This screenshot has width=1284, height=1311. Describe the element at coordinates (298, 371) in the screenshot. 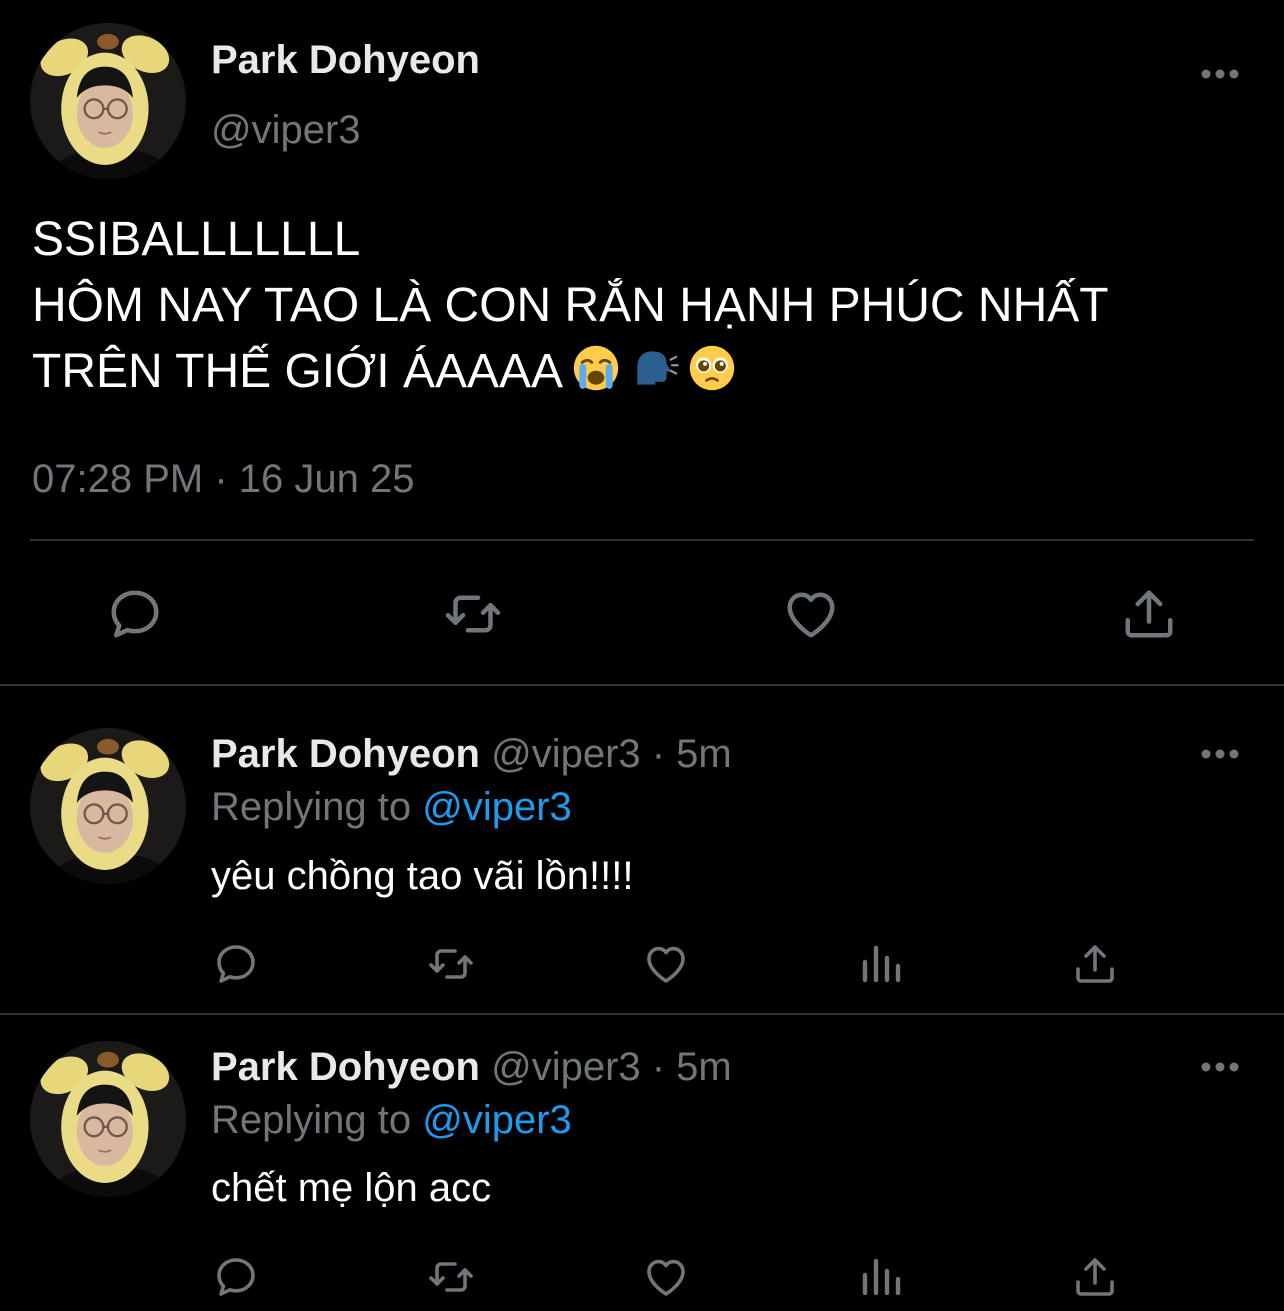

I see `tweet-text-line-3-text: TRÊN THẾ GIỚI ÁAAAA` at that location.